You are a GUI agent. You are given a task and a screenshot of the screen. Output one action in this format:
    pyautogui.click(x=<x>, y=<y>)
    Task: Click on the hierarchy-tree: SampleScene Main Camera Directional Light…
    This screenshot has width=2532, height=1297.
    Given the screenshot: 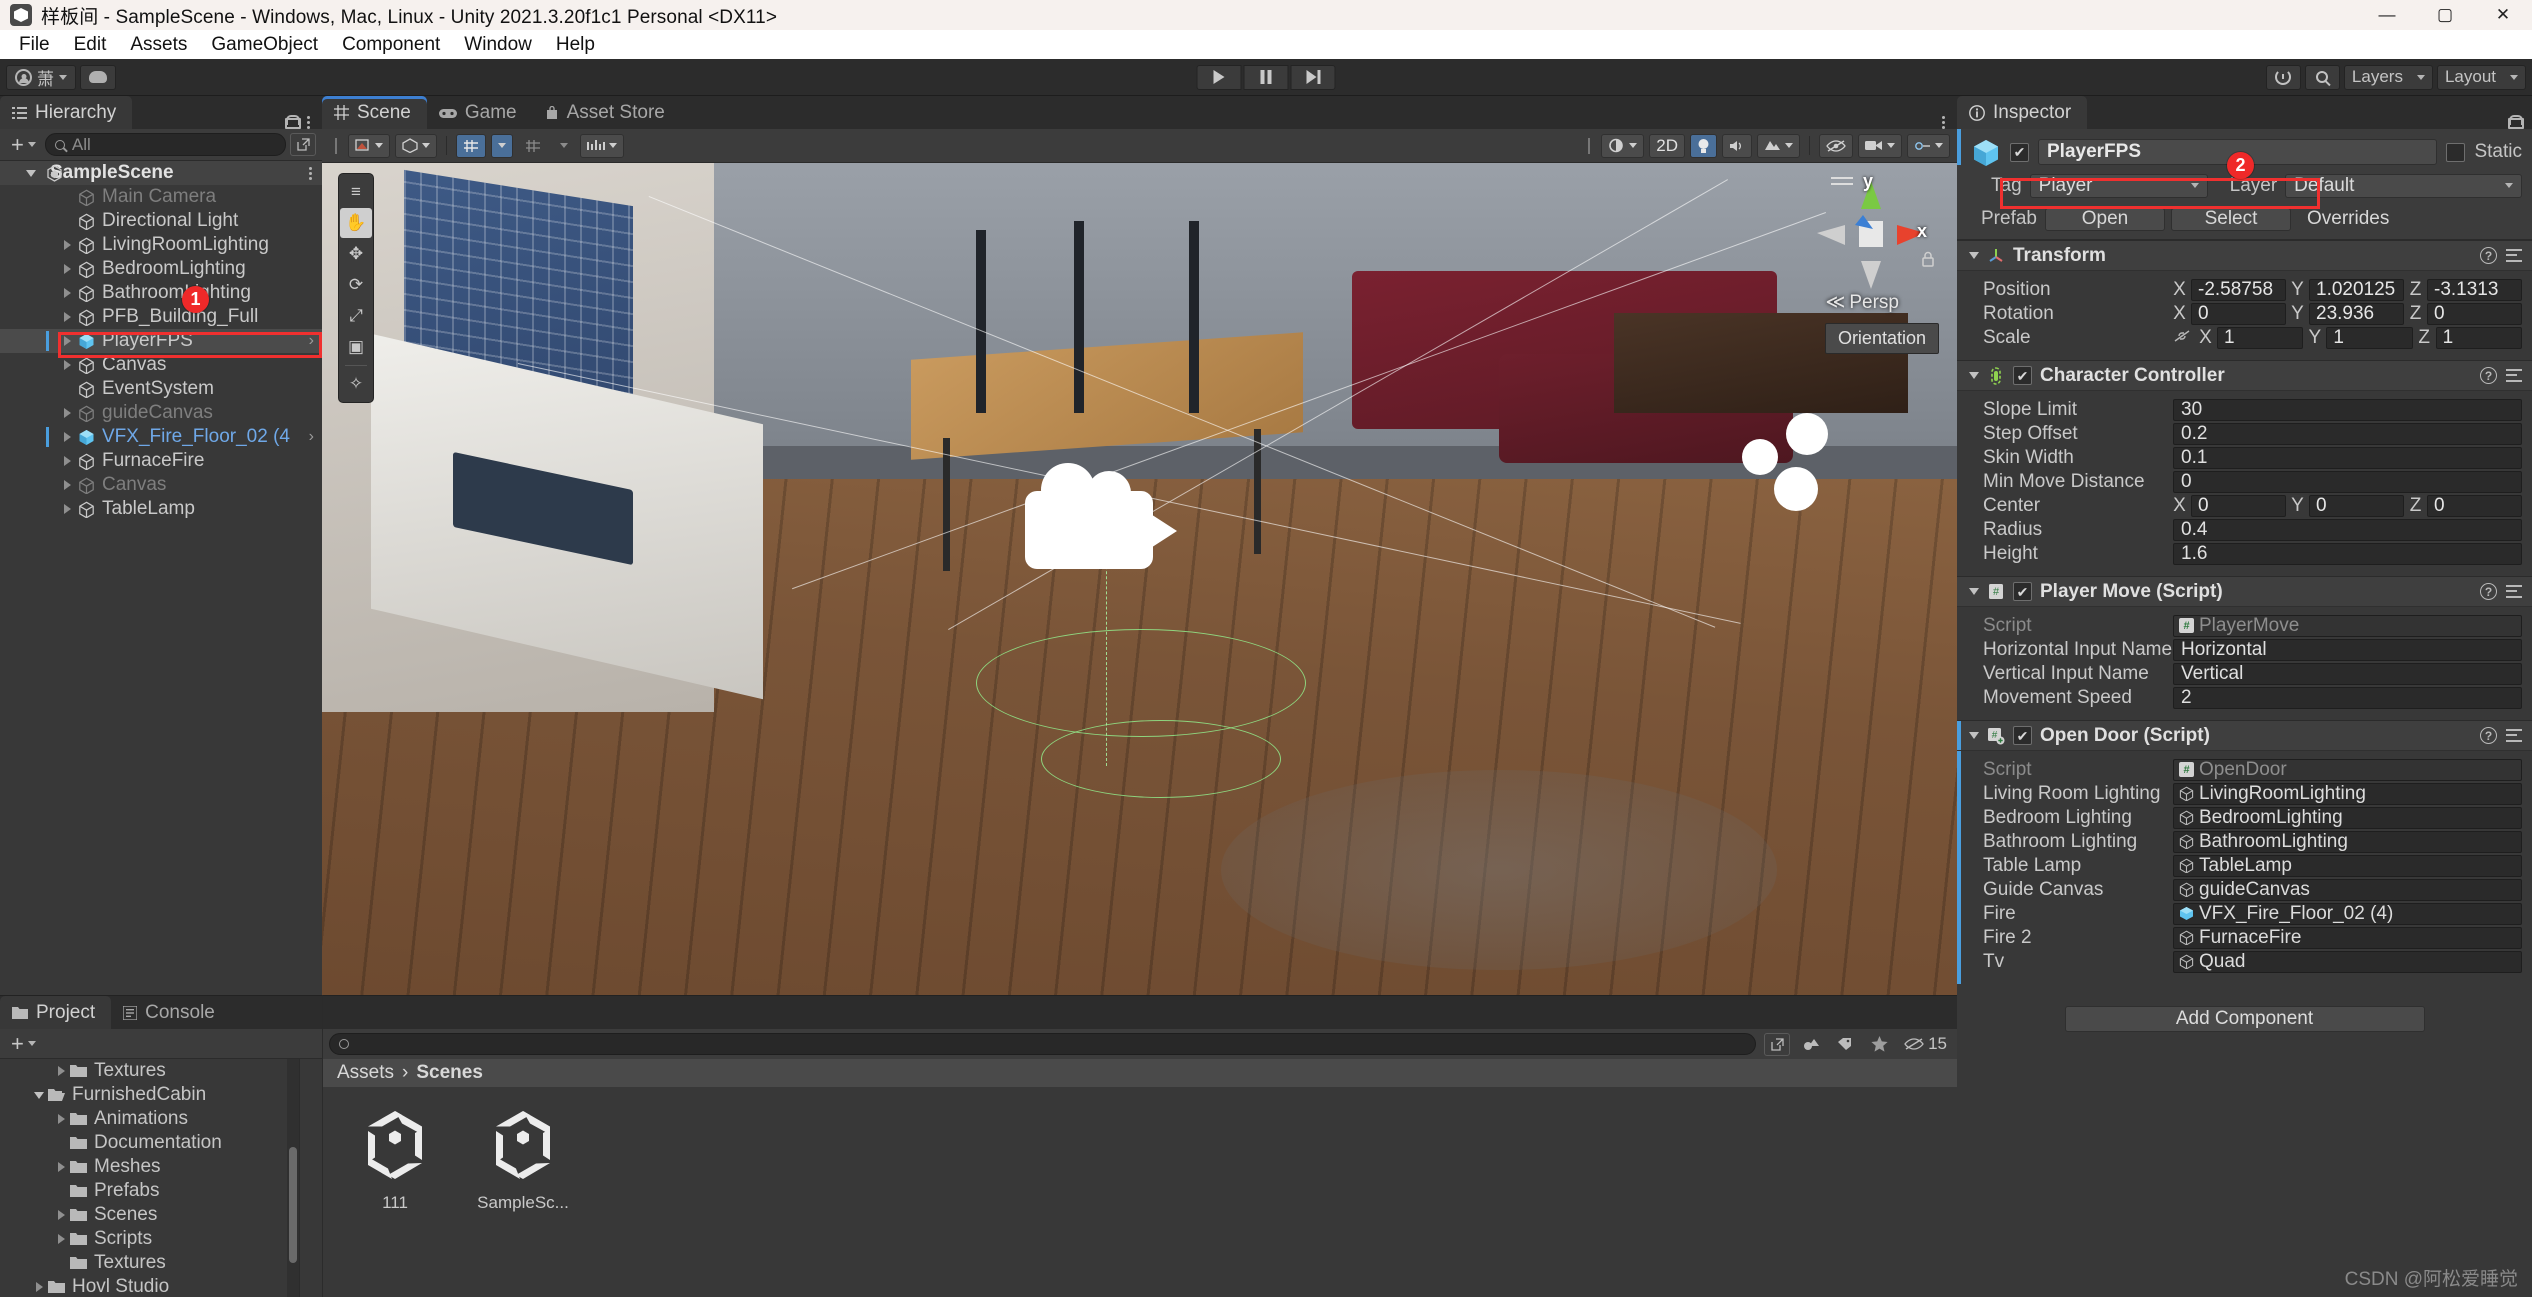 What is the action you would take?
    pyautogui.click(x=161, y=578)
    